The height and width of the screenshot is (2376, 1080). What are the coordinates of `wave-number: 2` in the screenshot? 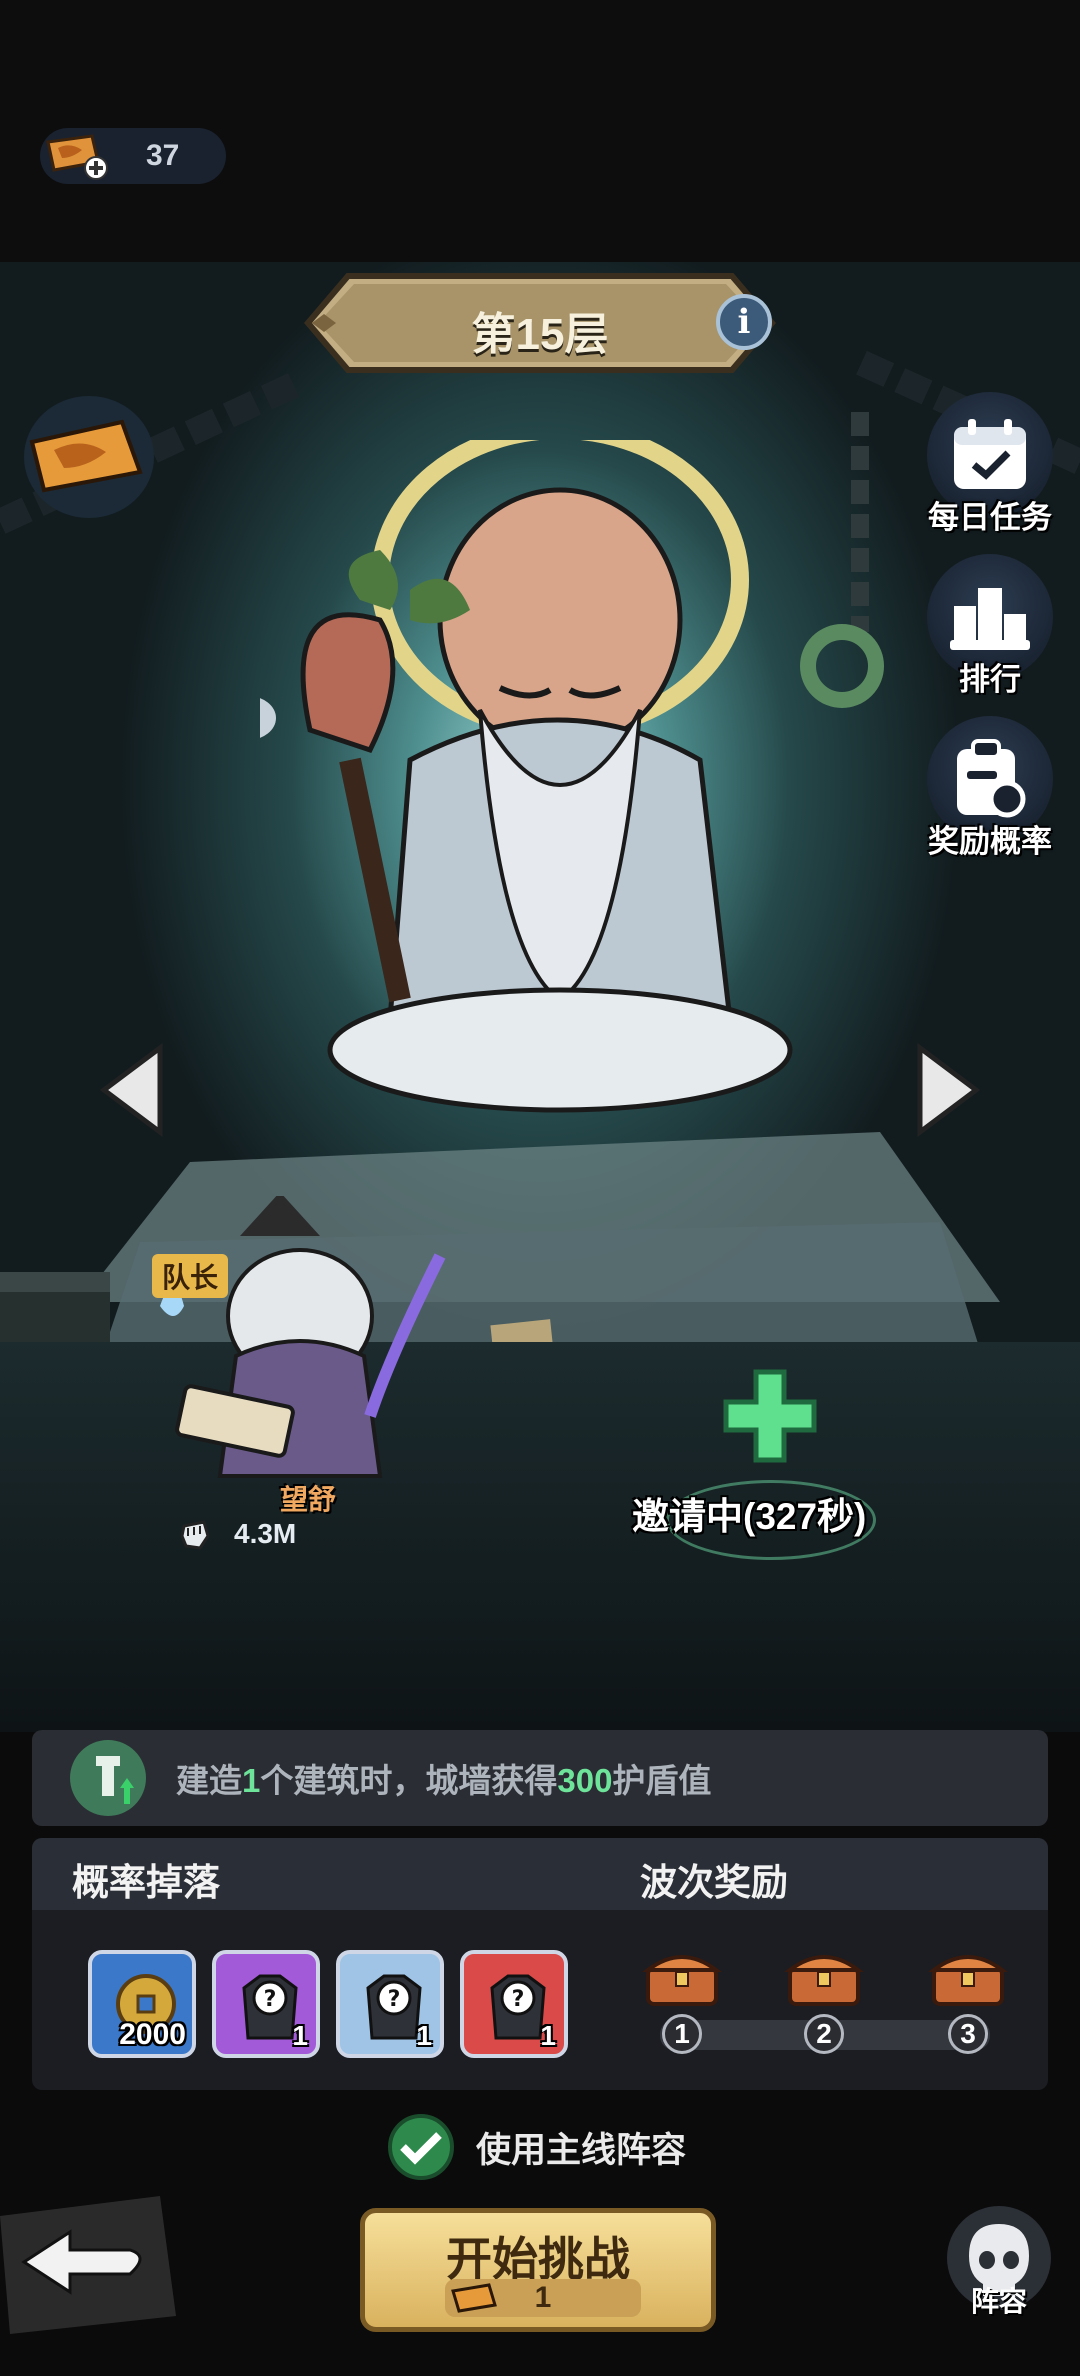 It's located at (824, 2034).